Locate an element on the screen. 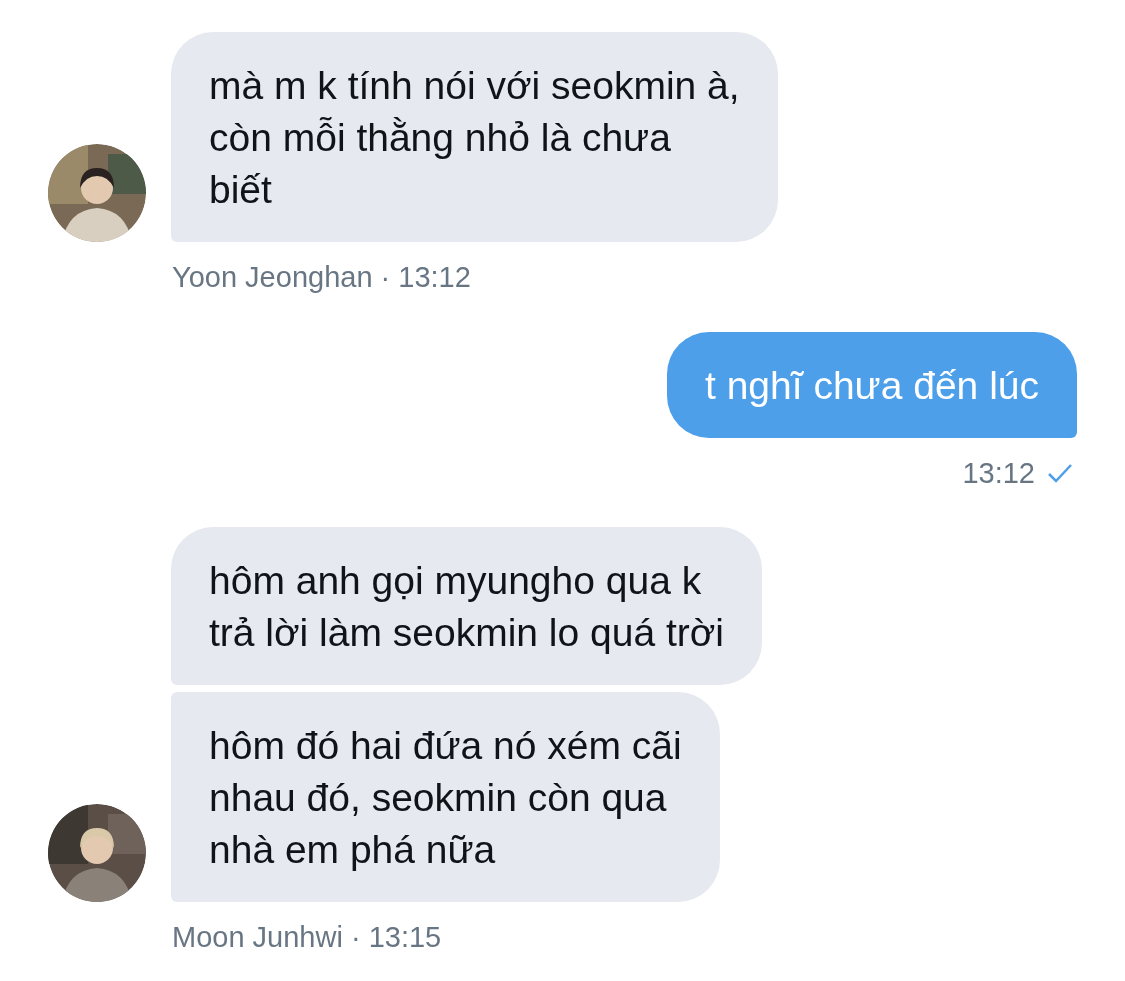 This screenshot has height=981, width=1125. message-bubble: t nghĩ chưa đến lúc is located at coordinates (872, 384).